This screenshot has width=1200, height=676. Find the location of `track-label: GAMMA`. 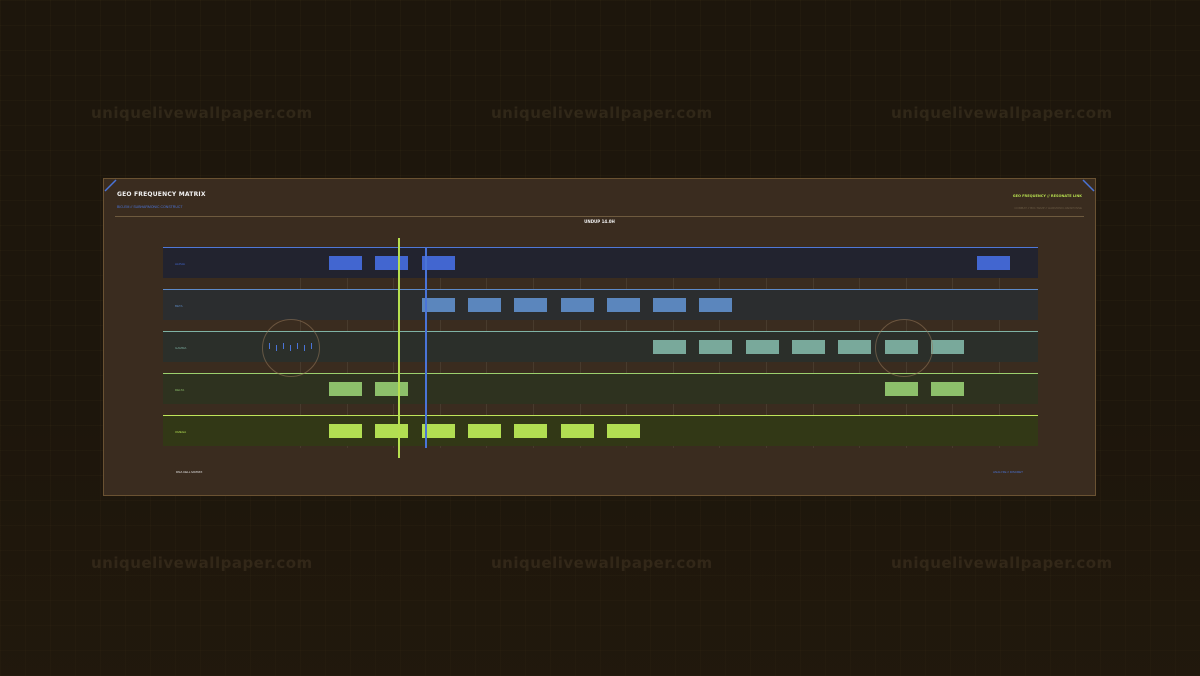

track-label: GAMMA is located at coordinates (181, 348).